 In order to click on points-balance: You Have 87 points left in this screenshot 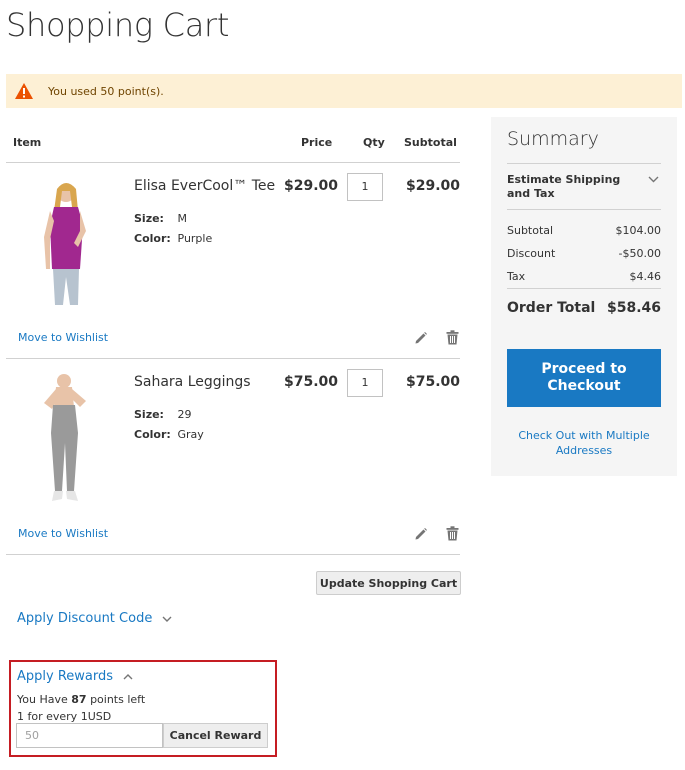, I will do `click(81, 699)`.